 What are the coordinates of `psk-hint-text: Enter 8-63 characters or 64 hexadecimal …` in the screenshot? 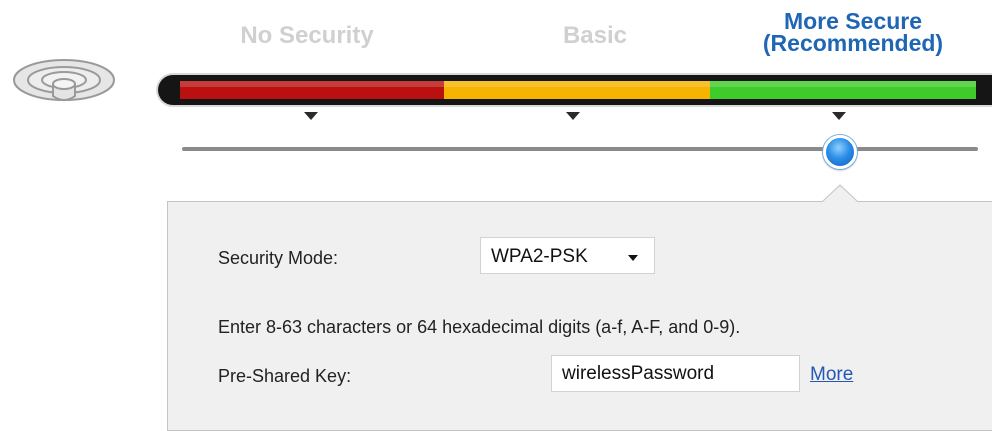 It's located at (479, 327).